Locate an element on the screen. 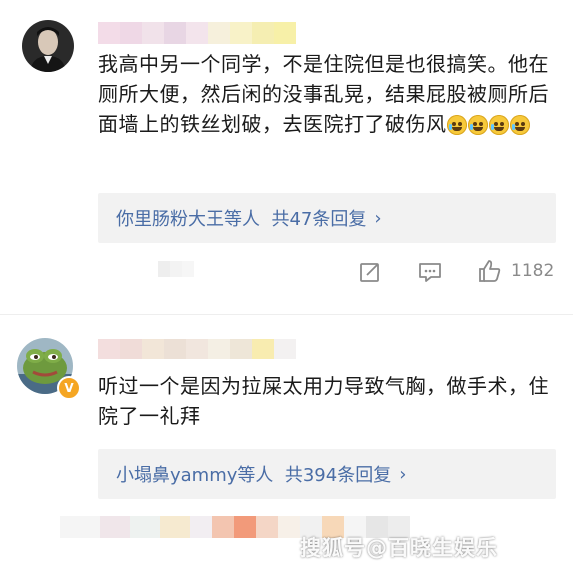  avatar is located at coordinates (48, 46).